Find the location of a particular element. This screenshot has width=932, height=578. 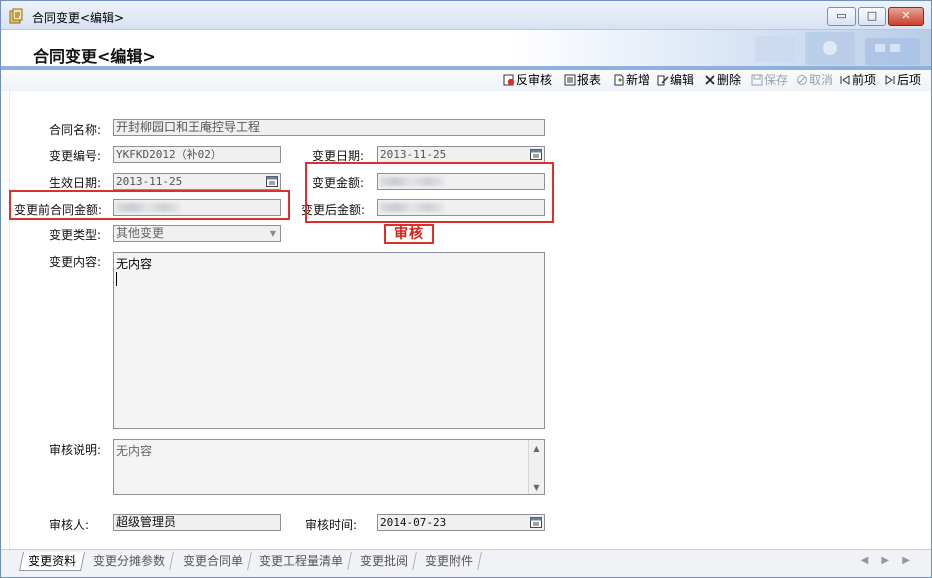

audit-time-field: 2014-07-23 is located at coordinates (461, 522).